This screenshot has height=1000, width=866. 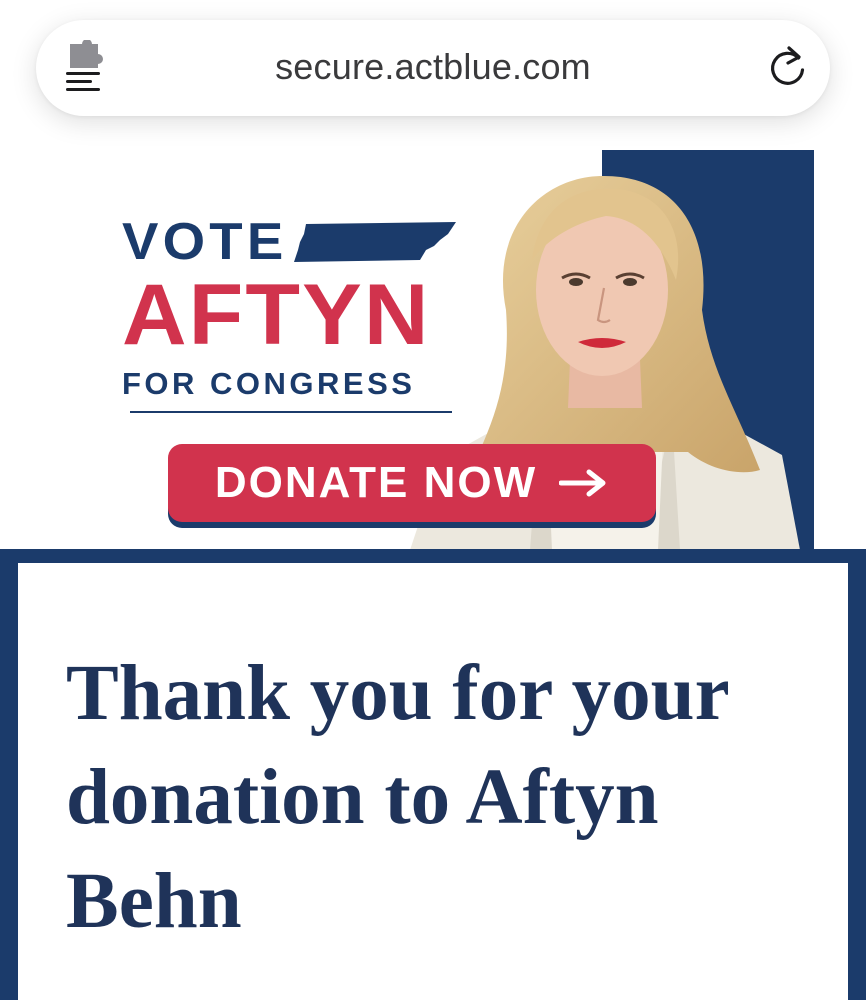 What do you see at coordinates (788, 66) in the screenshot?
I see `reload-icon` at bounding box center [788, 66].